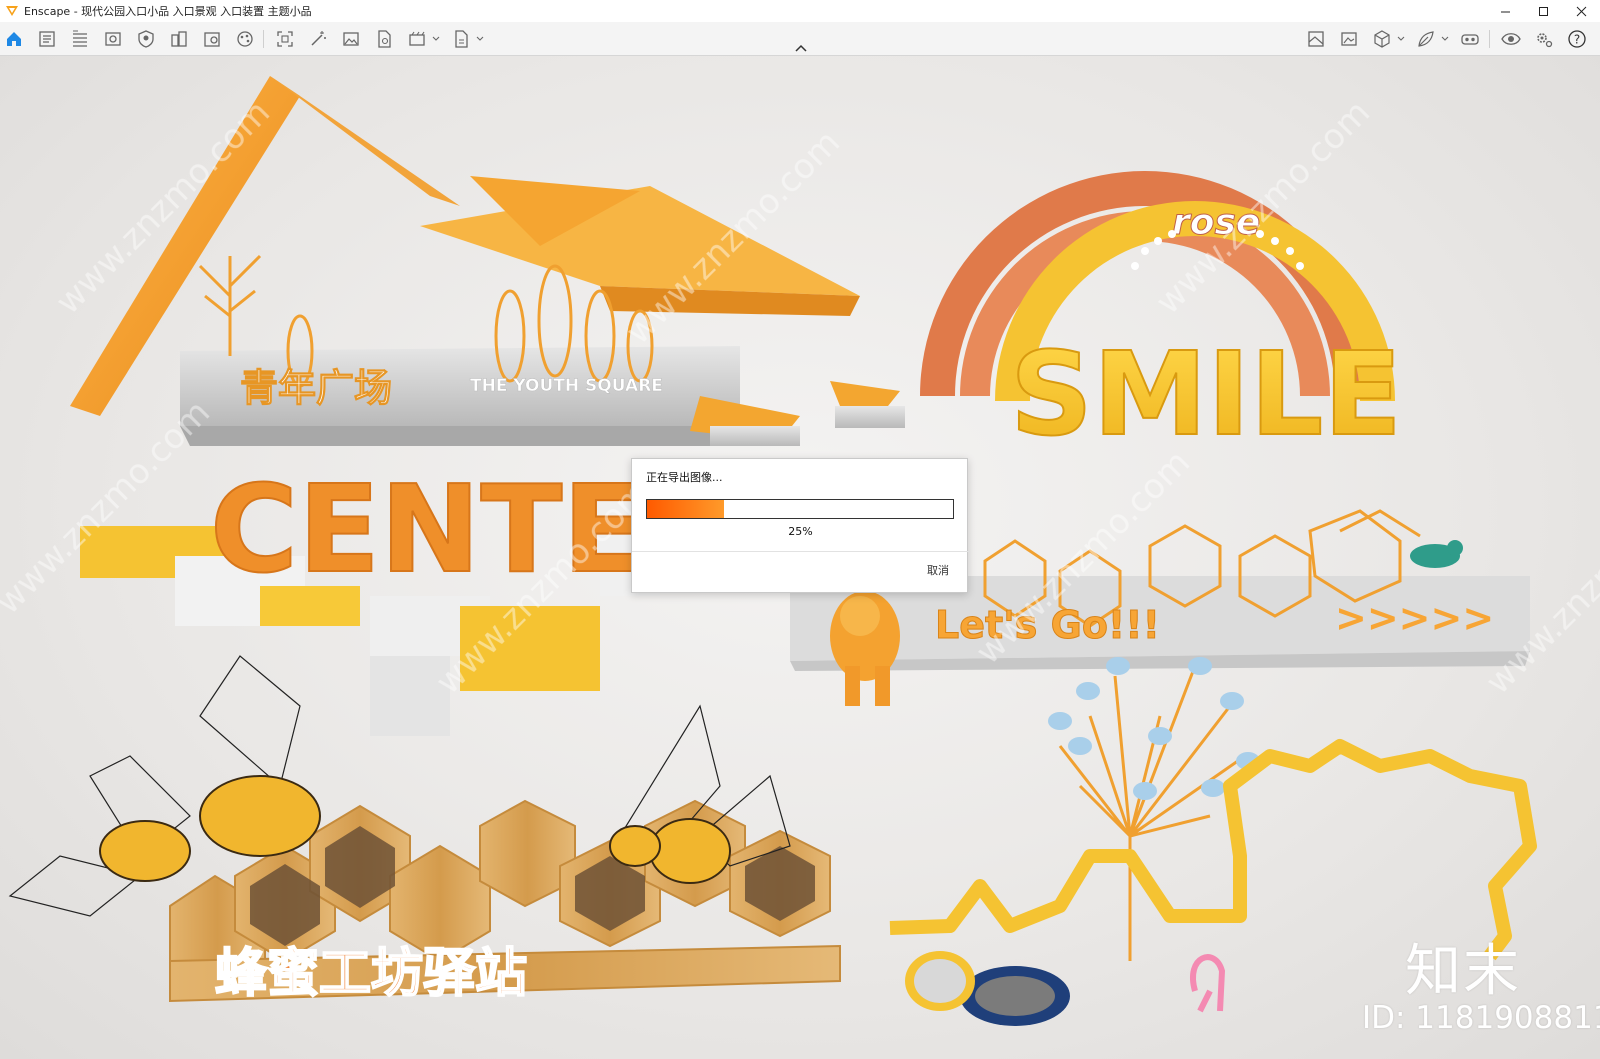 Image resolution: width=1600 pixels, height=1059 pixels. I want to click on custom-asset-button, so click(212, 39).